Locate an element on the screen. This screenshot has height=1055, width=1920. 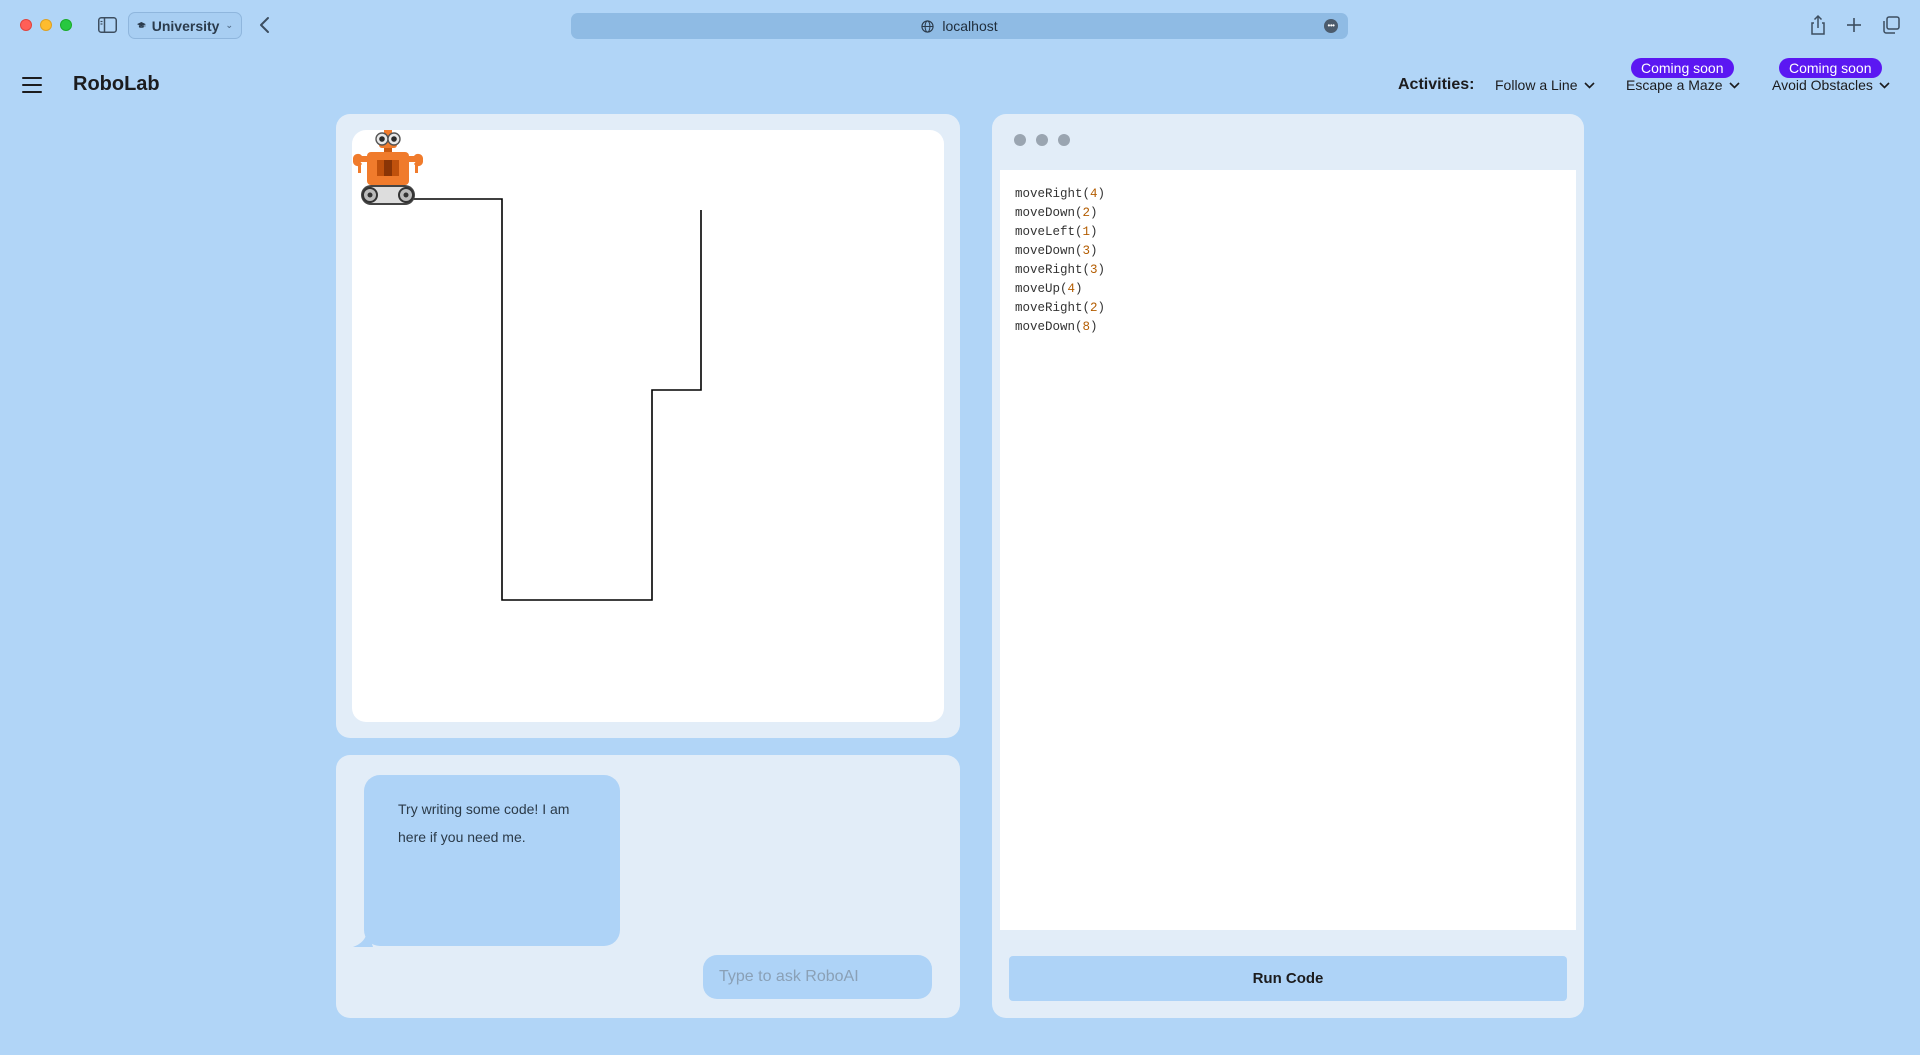
run-code-button: Run Code is located at coordinates (1288, 978).